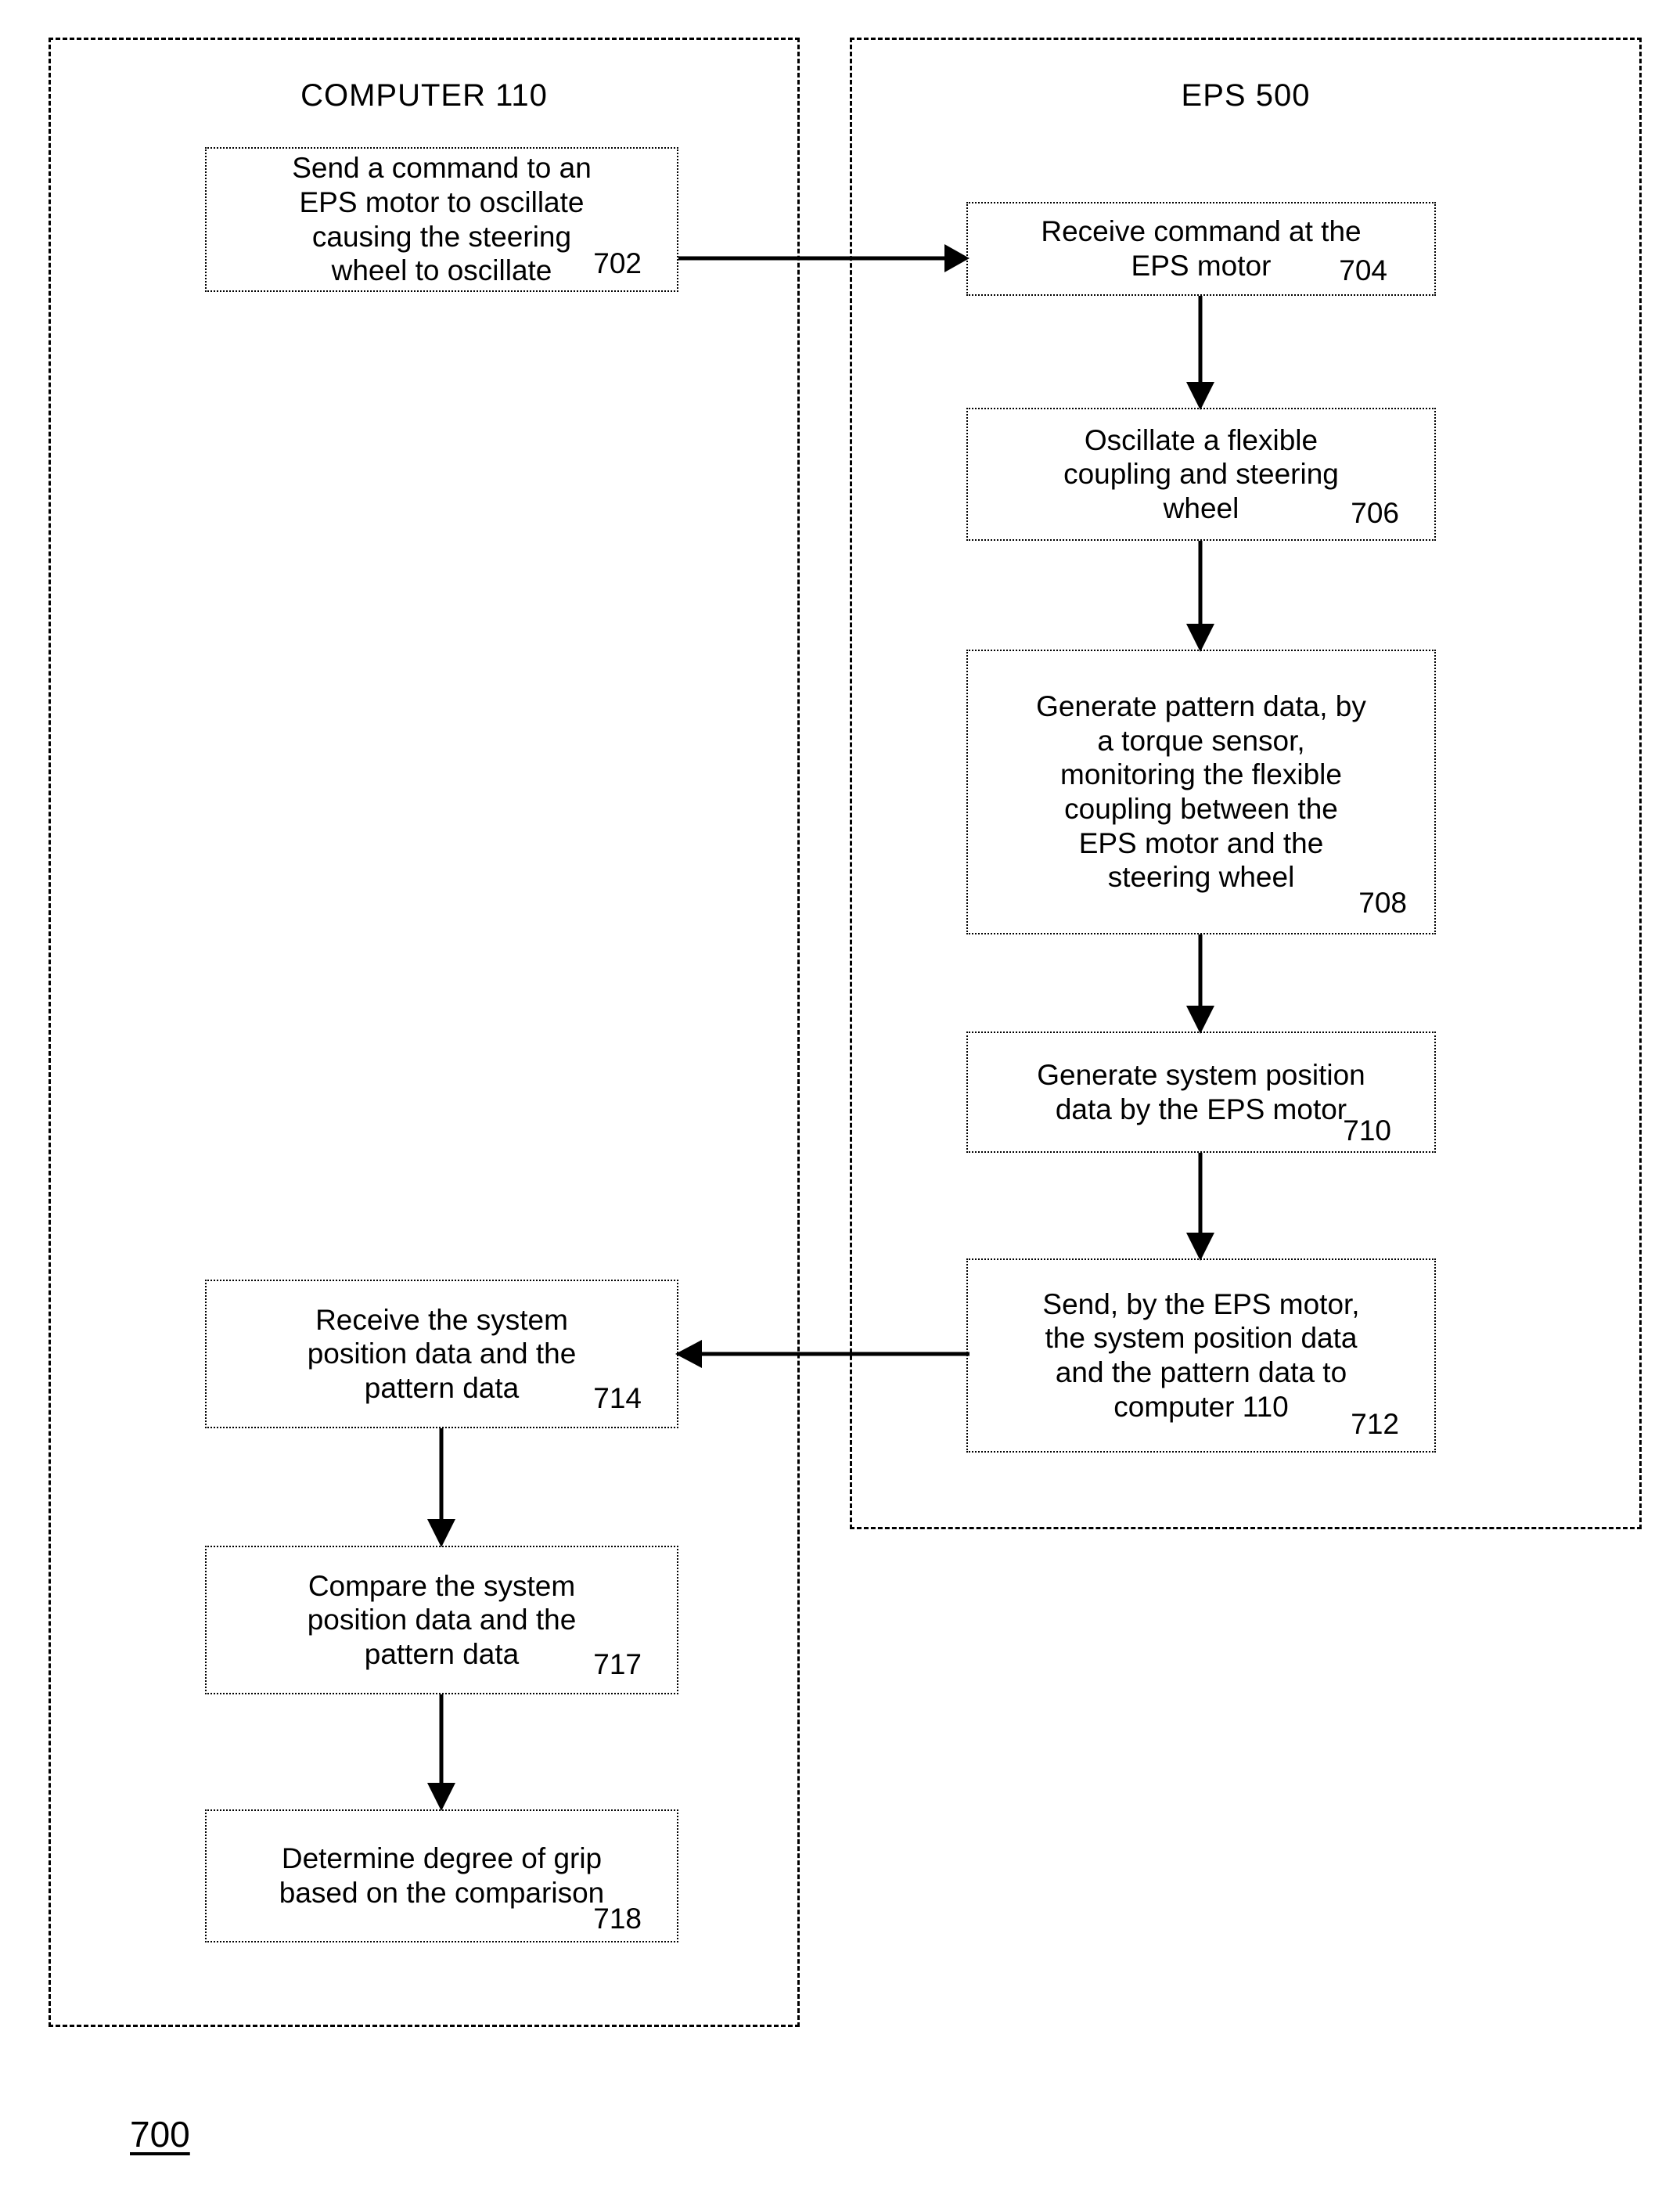 Image resolution: width=1680 pixels, height=2207 pixels. Describe the element at coordinates (1201, 249) in the screenshot. I see `process-node-704: Receive command at the EPS motor 704` at that location.